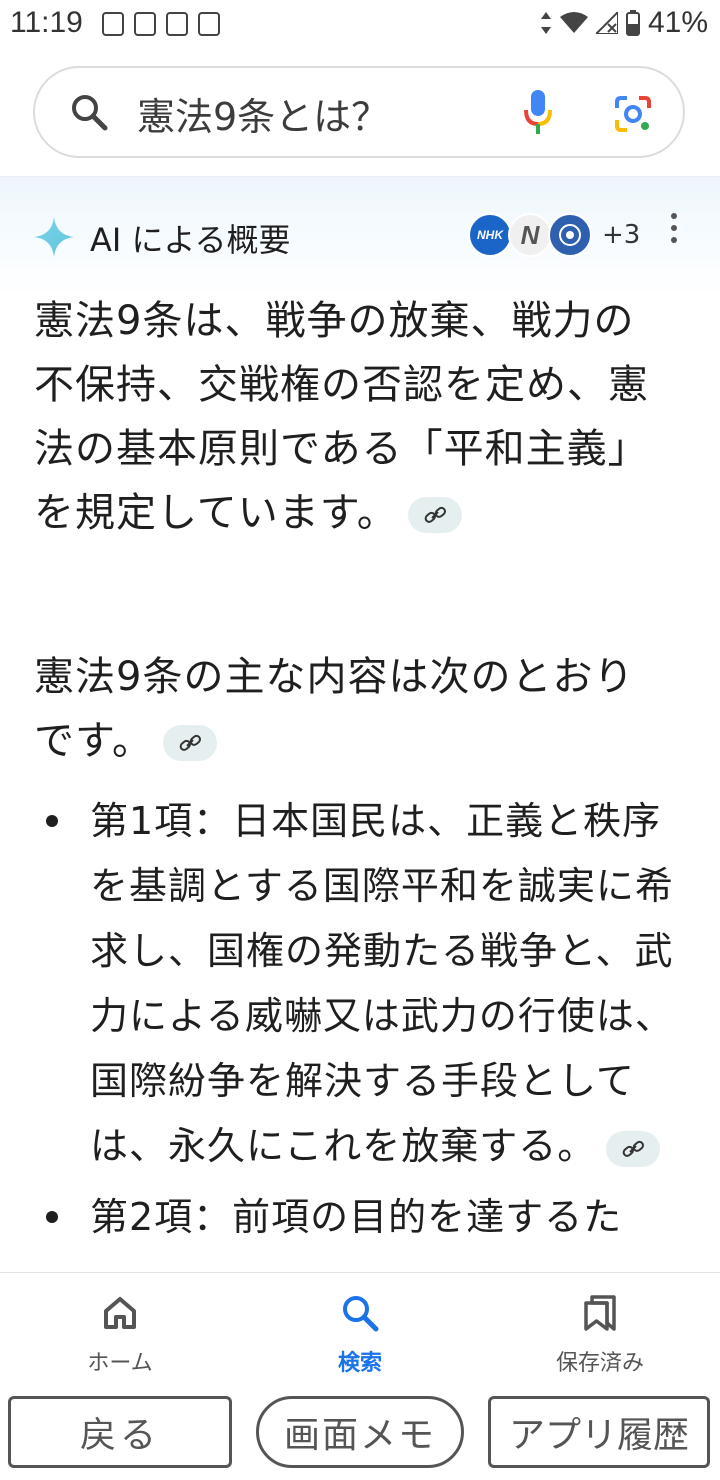 The width and height of the screenshot is (720, 1480). Describe the element at coordinates (209, 24) in the screenshot. I see `download-icon` at that location.